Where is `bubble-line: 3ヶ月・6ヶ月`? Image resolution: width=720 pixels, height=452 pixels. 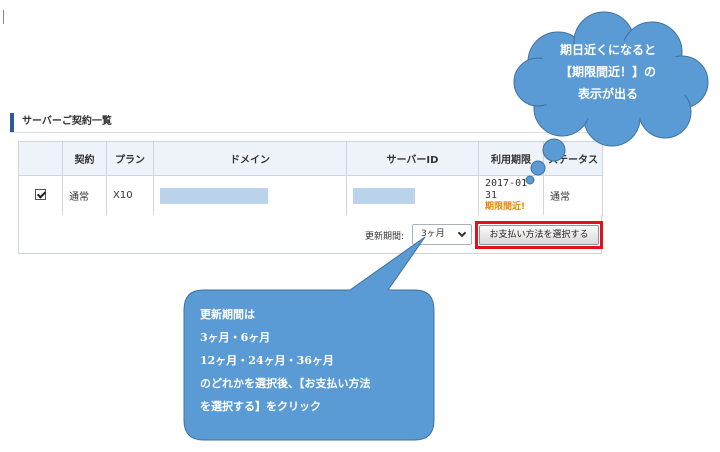
bubble-line: 3ヶ月・6ヶ月 is located at coordinates (235, 337).